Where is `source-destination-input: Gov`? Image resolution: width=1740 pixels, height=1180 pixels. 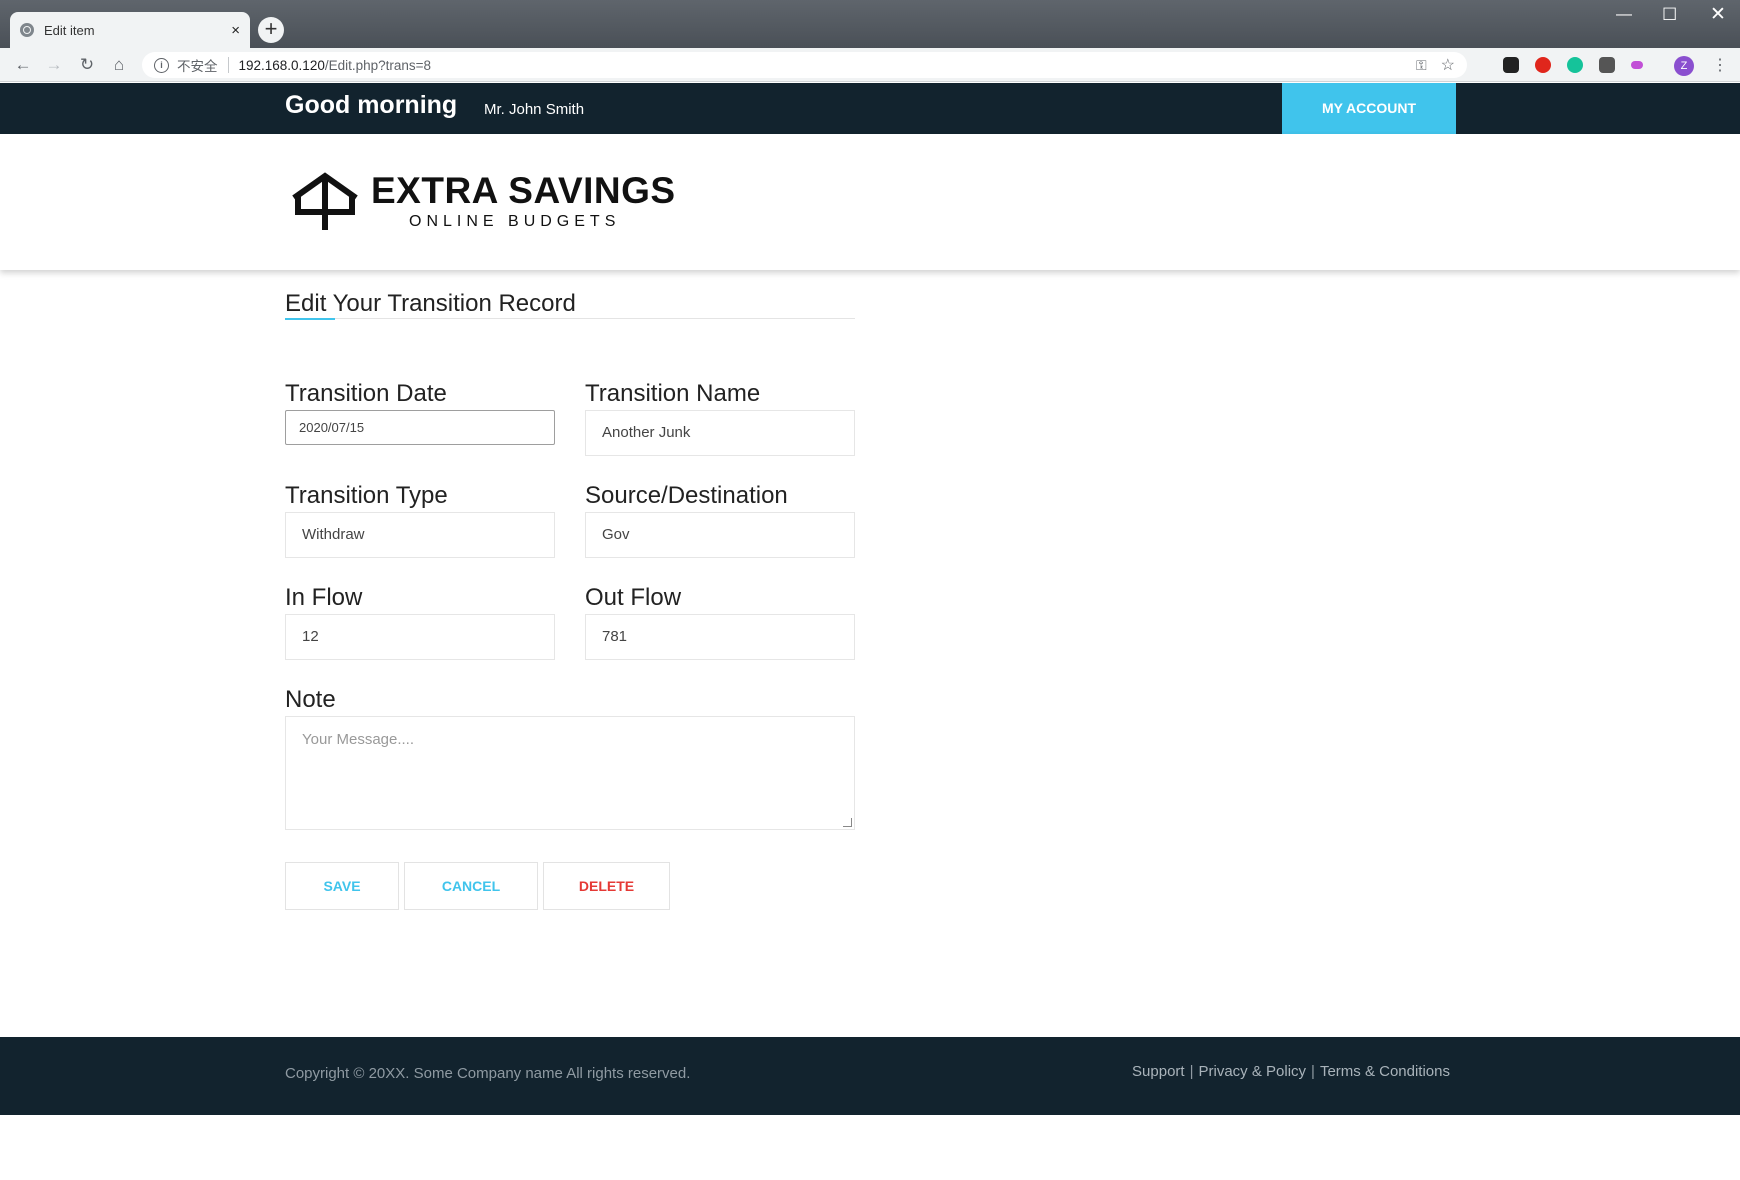 source-destination-input: Gov is located at coordinates (720, 535).